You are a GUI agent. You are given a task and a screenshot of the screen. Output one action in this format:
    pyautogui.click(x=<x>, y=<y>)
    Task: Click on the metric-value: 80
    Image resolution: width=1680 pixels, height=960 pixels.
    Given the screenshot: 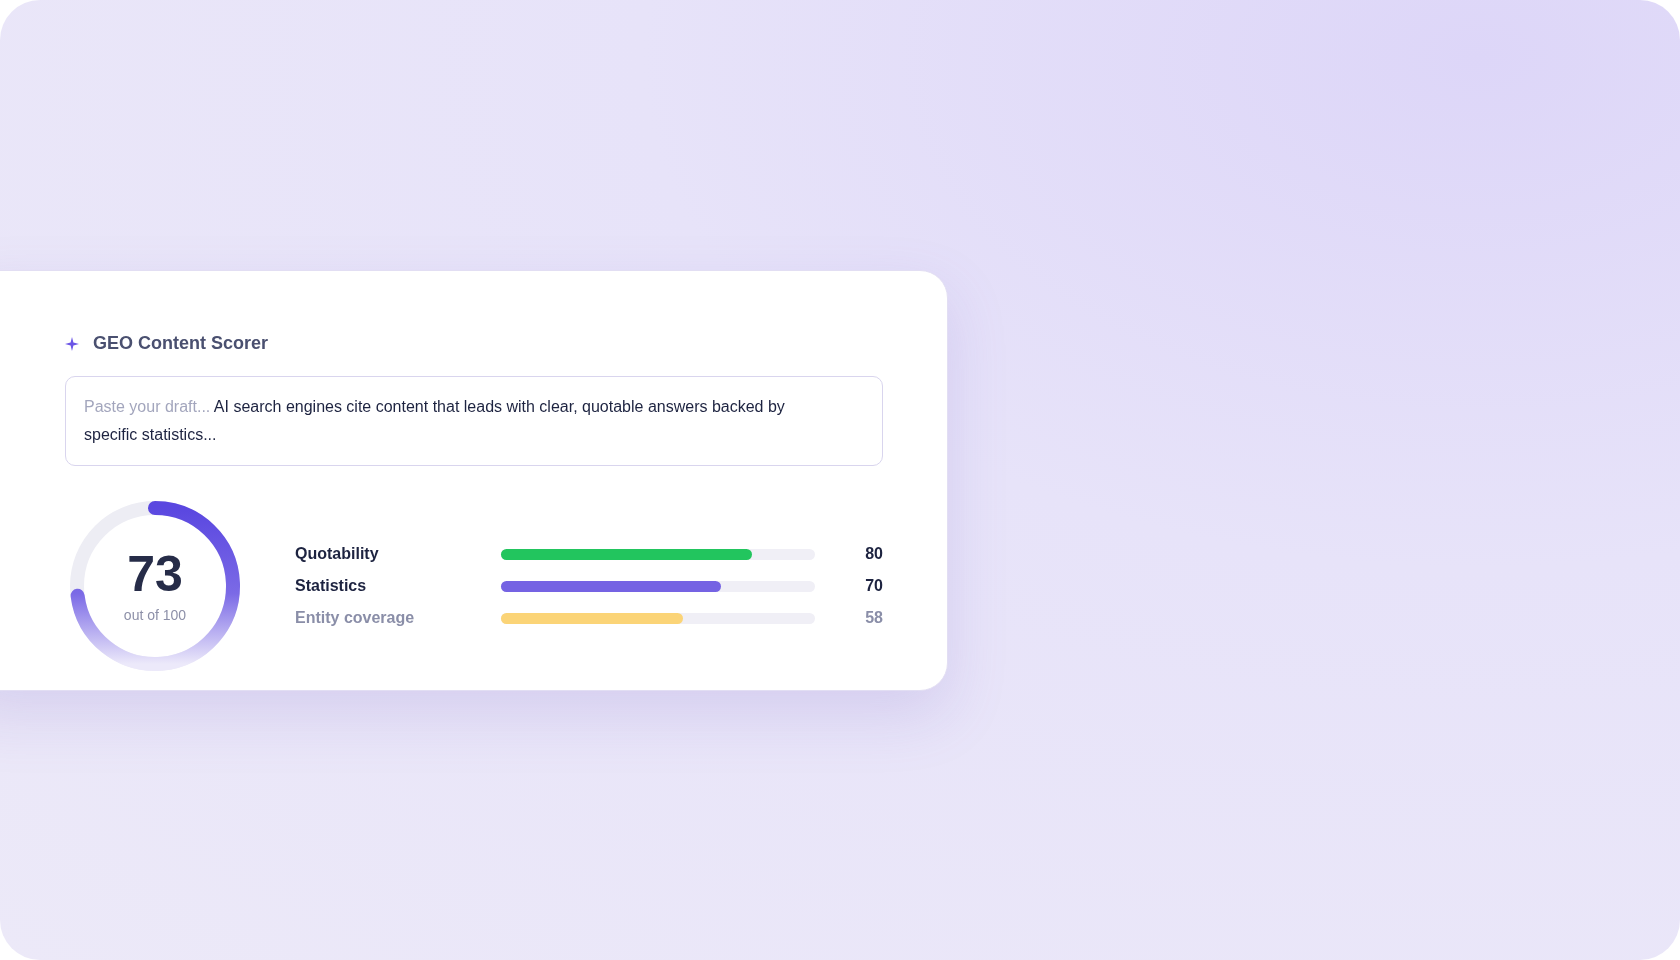 What is the action you would take?
    pyautogui.click(x=874, y=554)
    